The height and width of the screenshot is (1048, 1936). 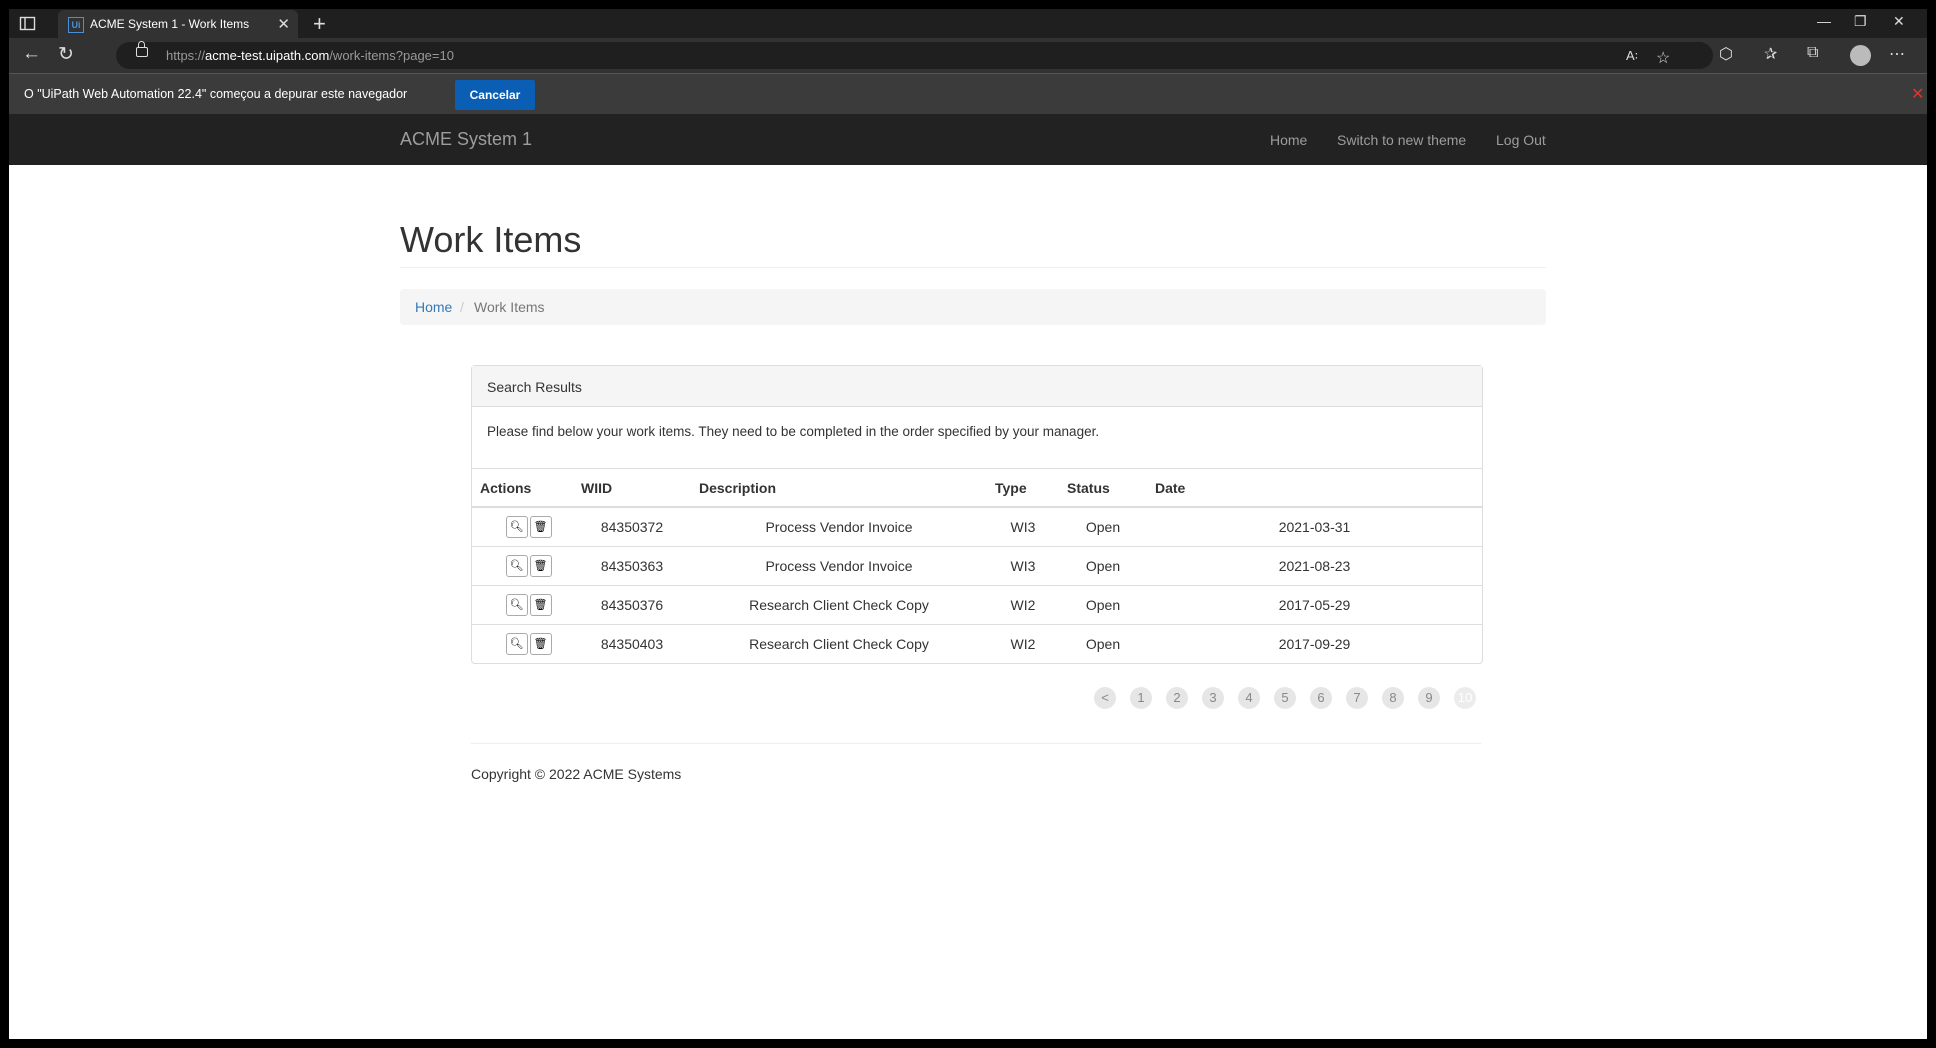 I want to click on row-wiid: 84350403, so click(x=632, y=643).